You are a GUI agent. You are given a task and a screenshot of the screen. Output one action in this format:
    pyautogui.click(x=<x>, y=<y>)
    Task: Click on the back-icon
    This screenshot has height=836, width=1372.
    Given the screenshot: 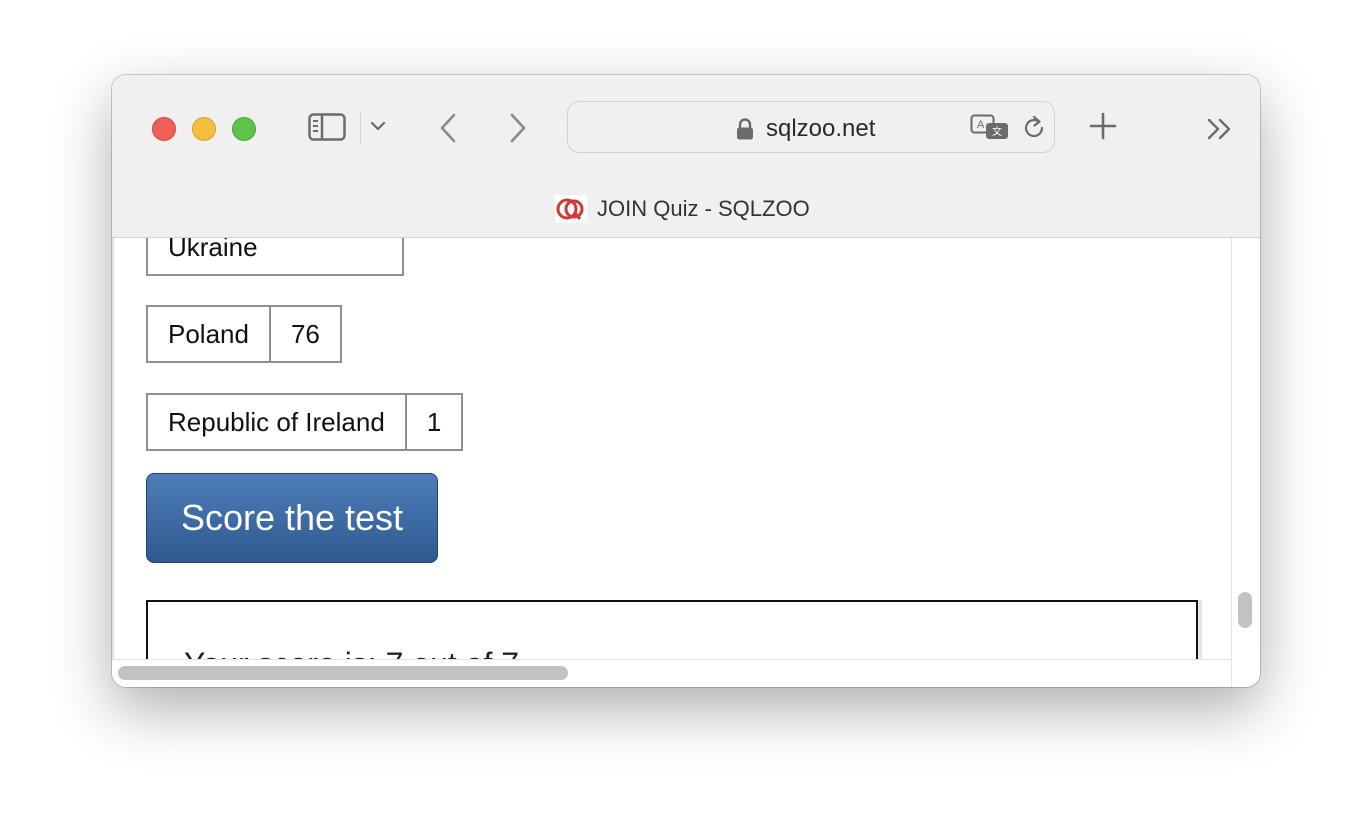 What is the action you would take?
    pyautogui.click(x=448, y=128)
    